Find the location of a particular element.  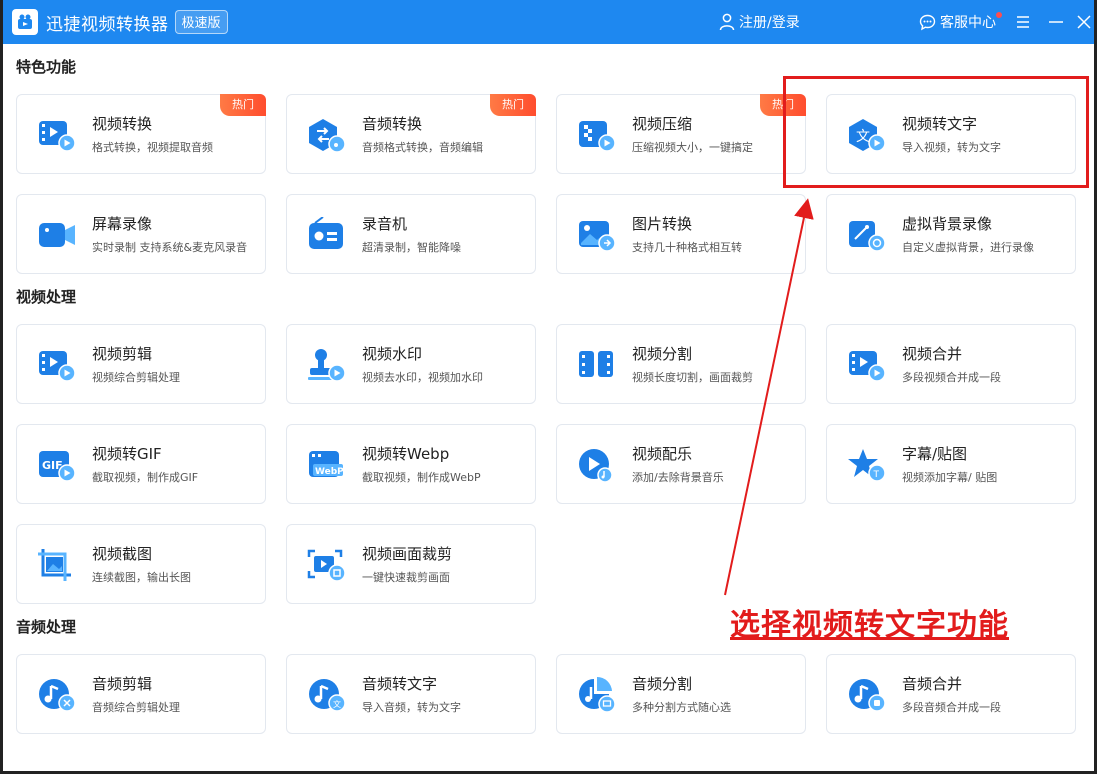

feature-card: 视频转换格式转换，视频提取音频 热门 is located at coordinates (141, 134).